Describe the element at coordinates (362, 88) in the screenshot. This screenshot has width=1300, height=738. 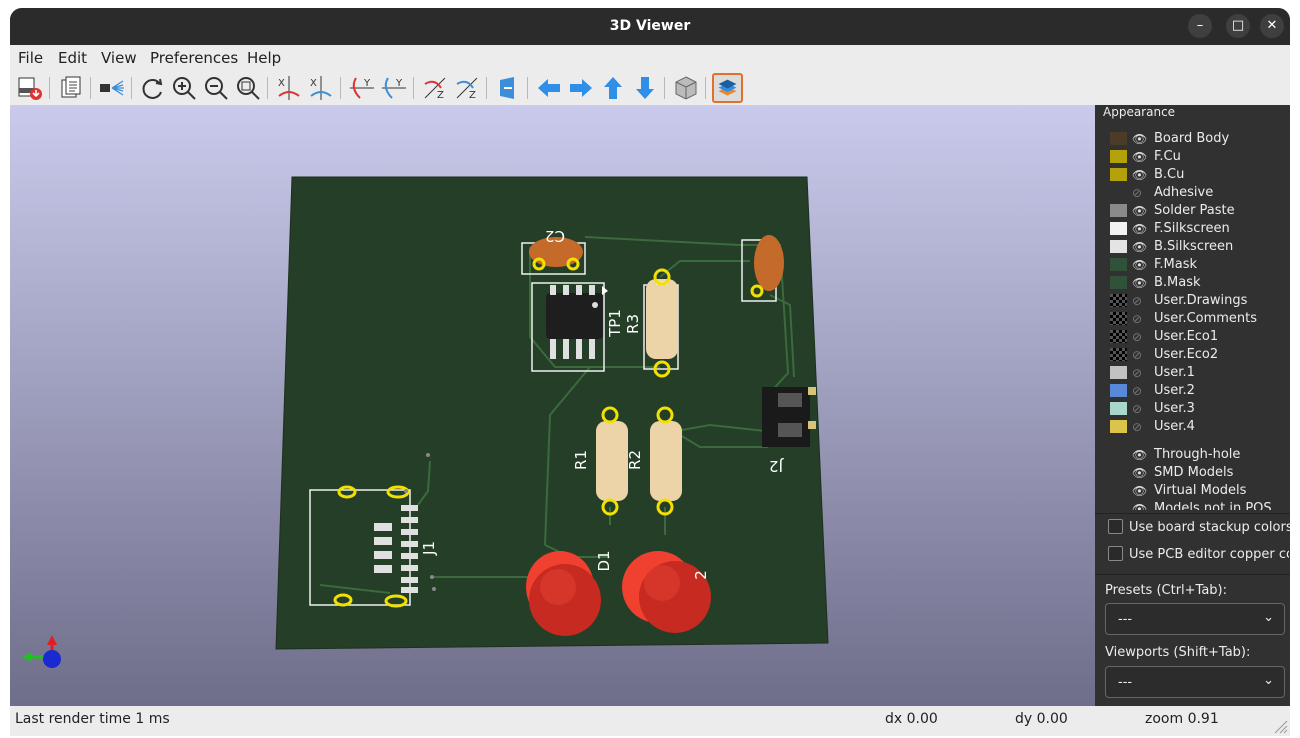
I see `rotate-y-cw-icon: Y` at that location.